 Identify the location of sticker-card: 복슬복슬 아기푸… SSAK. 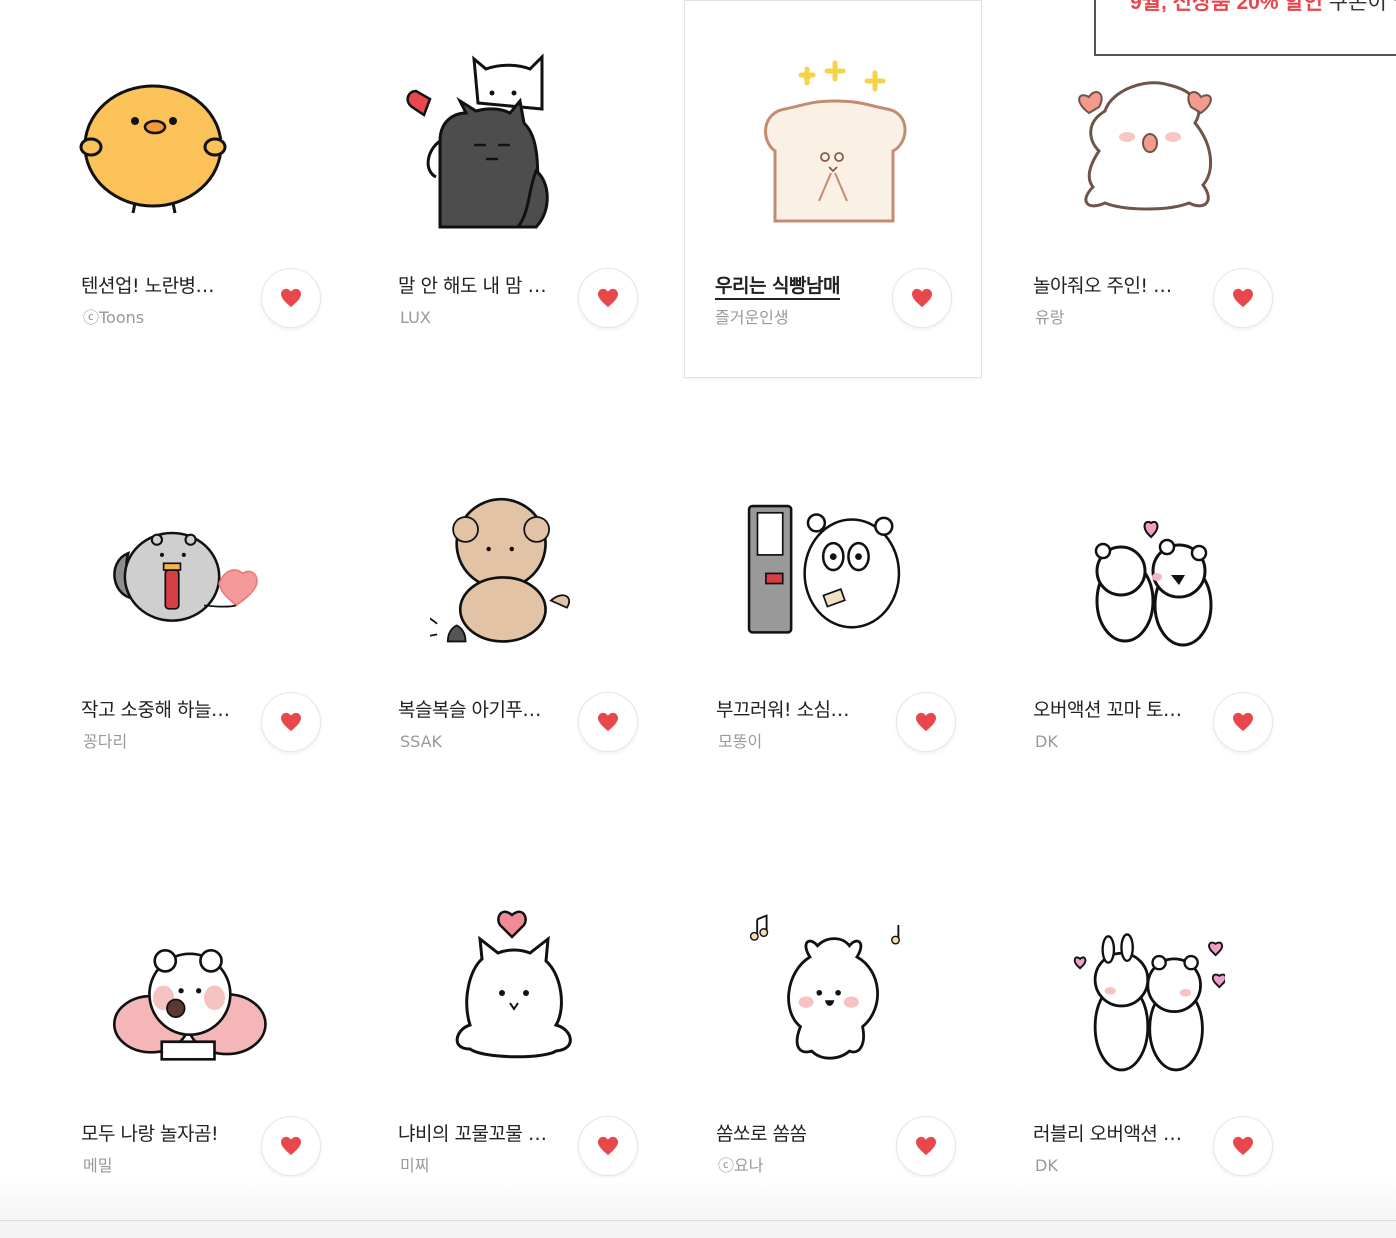
(478, 613).